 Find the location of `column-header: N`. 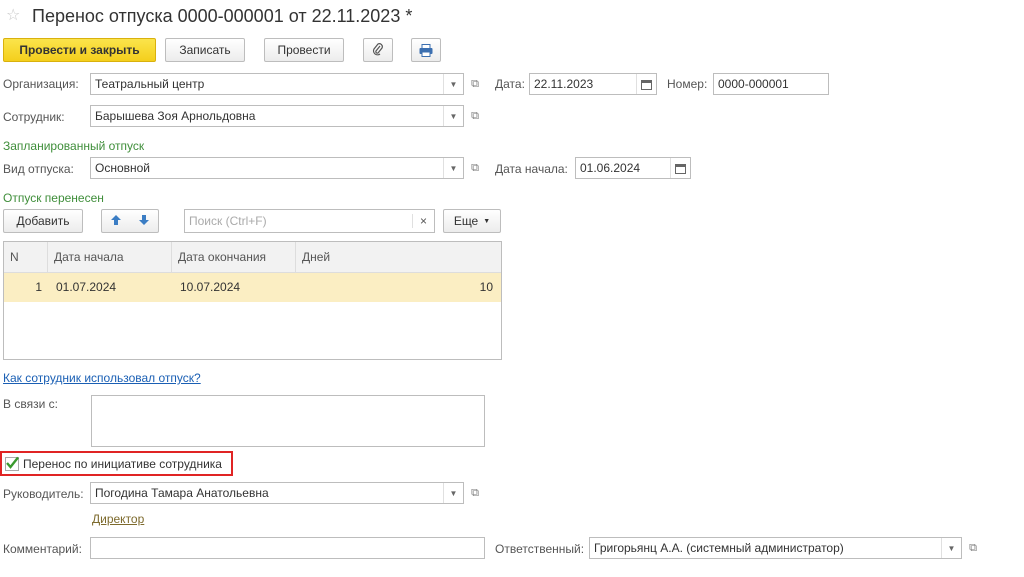

column-header: N is located at coordinates (26, 257).